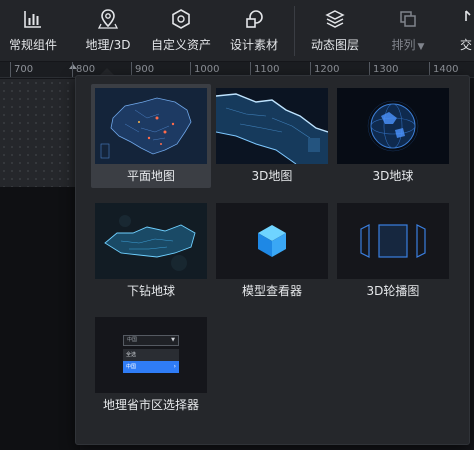 The width and height of the screenshot is (474, 450). I want to click on 3d-carousel-thumbnail, so click(393, 241).